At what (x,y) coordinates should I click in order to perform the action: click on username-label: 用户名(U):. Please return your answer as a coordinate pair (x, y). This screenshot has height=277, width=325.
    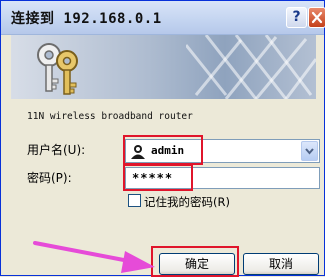
    Looking at the image, I should click on (56, 150).